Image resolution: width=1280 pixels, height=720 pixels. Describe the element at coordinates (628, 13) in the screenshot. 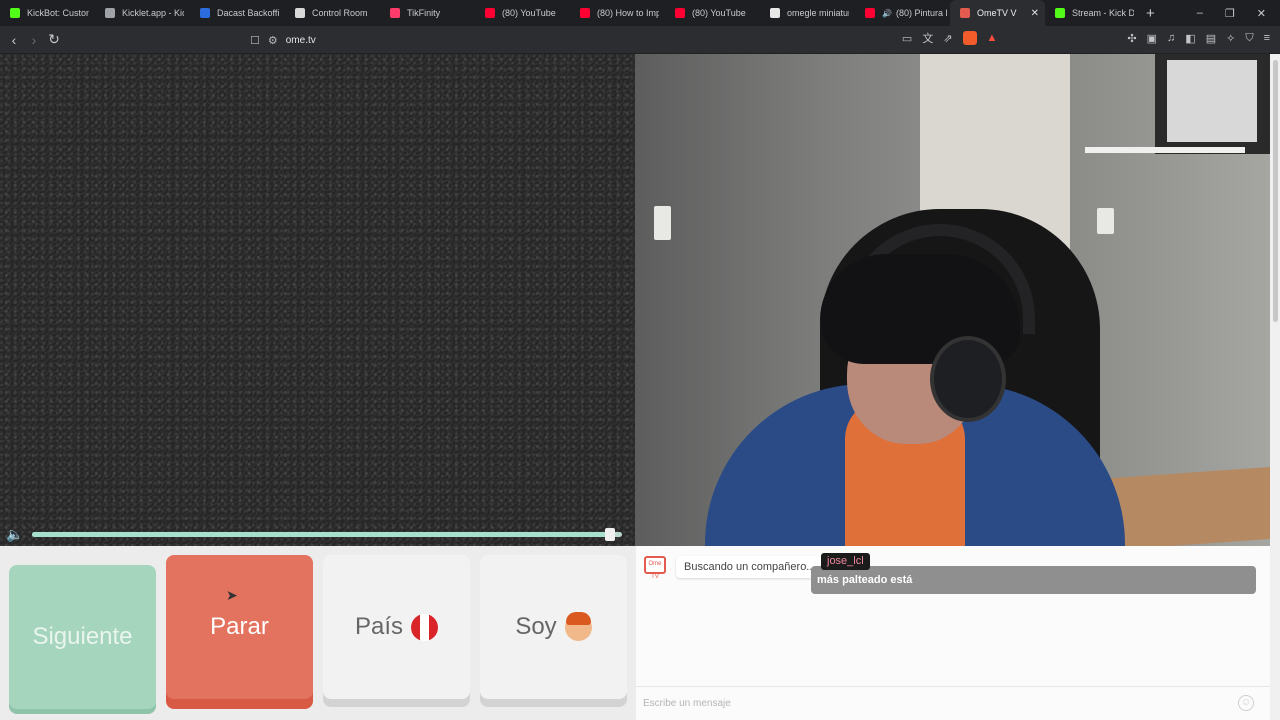

I see `tab-label: (80) How to Impo` at that location.